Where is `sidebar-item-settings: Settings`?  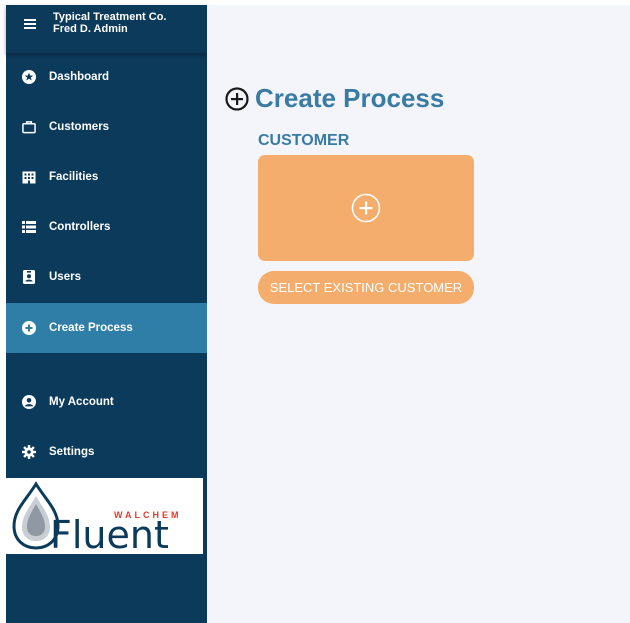 sidebar-item-settings: Settings is located at coordinates (106, 452).